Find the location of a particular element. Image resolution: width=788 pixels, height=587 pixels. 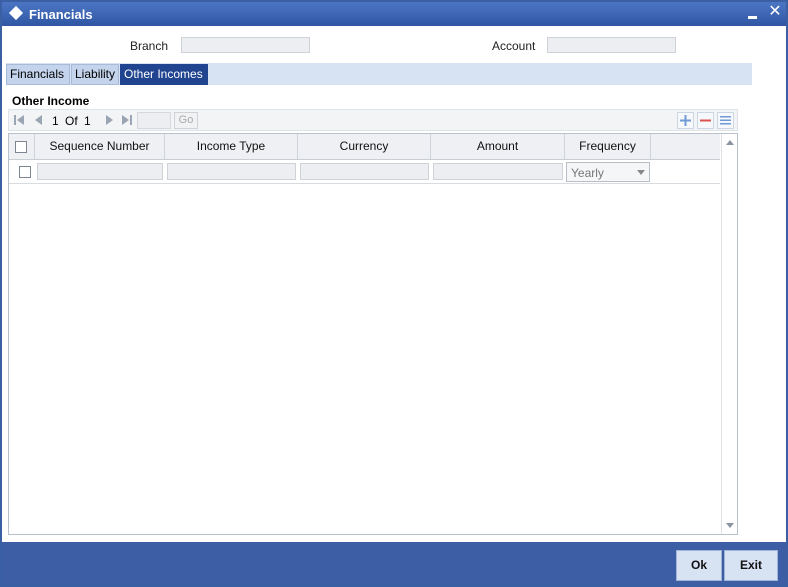

select-all-checkbox is located at coordinates (21, 147).